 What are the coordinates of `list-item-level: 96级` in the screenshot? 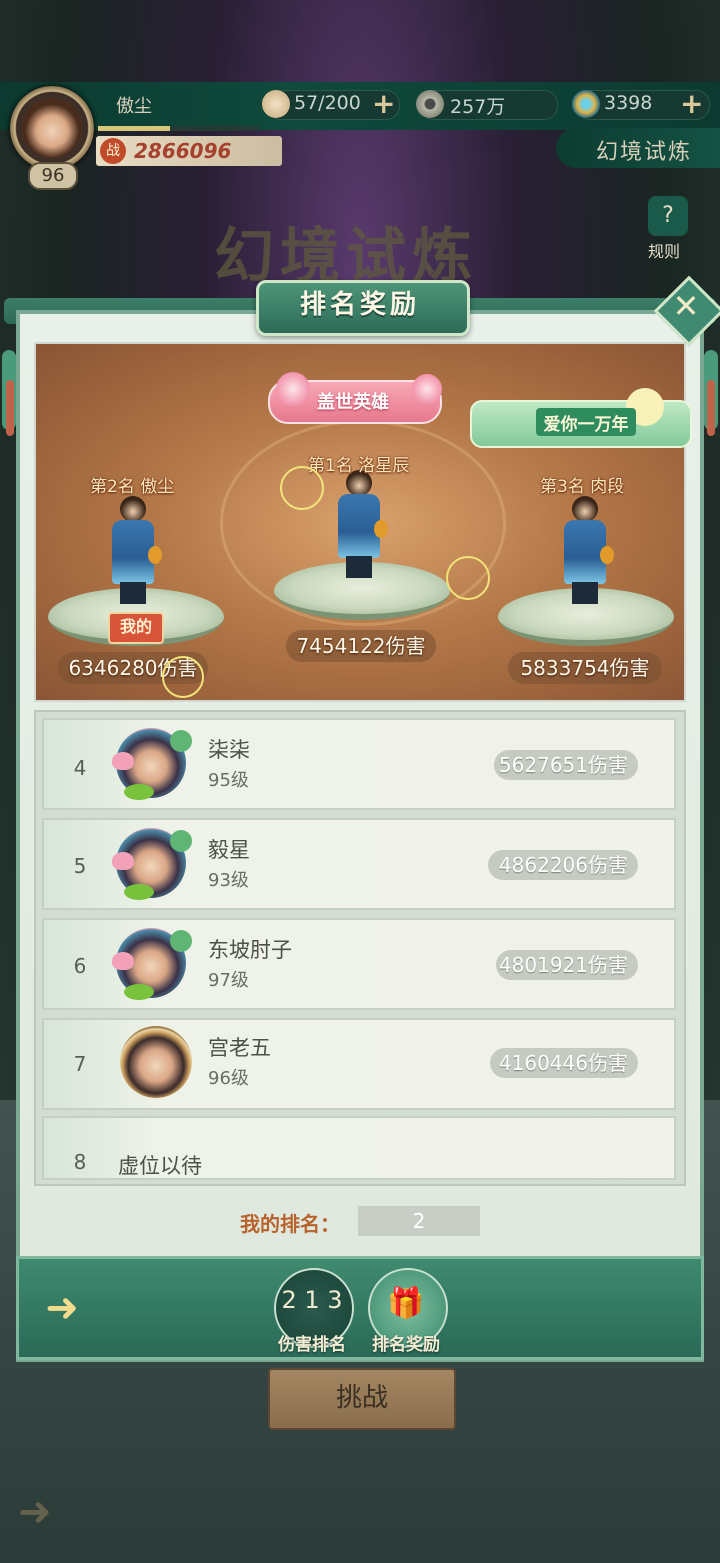 It's located at (228, 1078).